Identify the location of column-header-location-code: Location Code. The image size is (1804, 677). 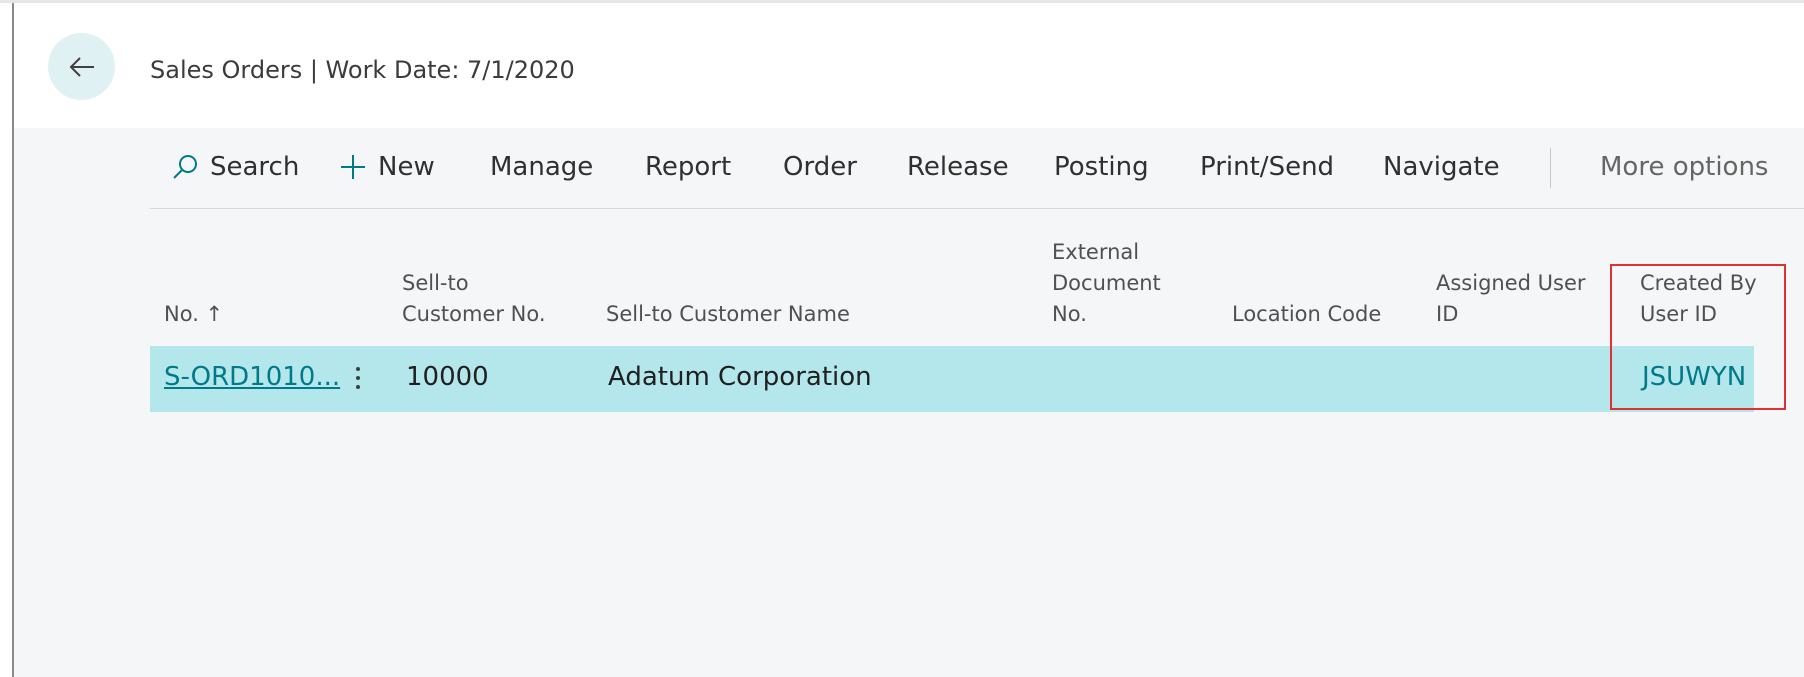
(1306, 314).